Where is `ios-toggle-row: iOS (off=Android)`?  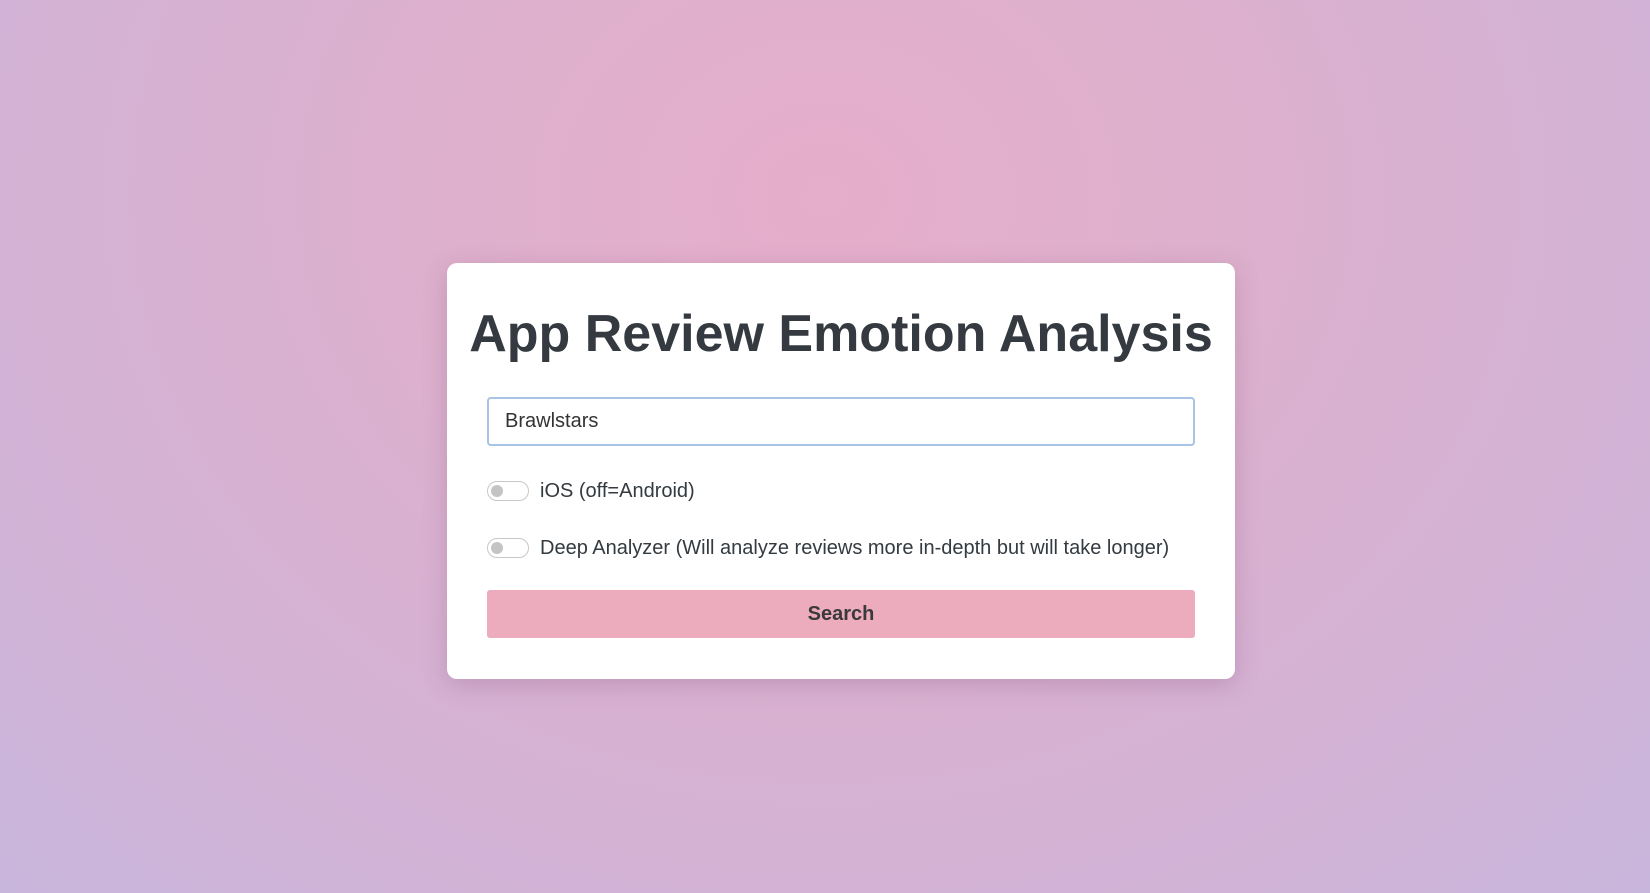 ios-toggle-row: iOS (off=Android) is located at coordinates (591, 491).